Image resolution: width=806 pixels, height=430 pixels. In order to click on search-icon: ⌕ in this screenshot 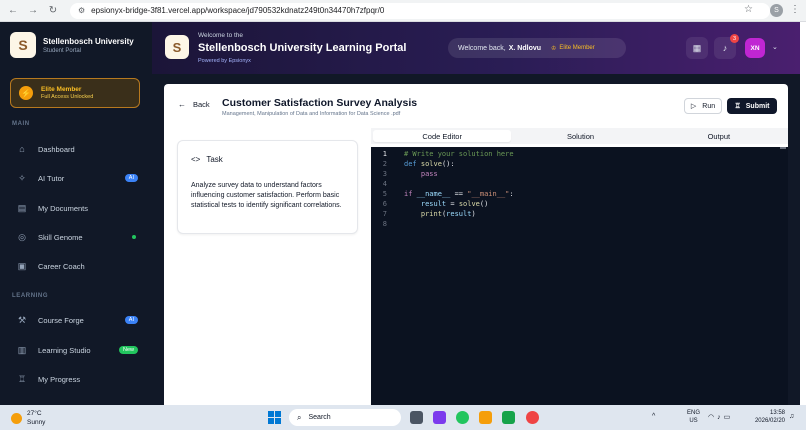, I will do `click(299, 417)`.